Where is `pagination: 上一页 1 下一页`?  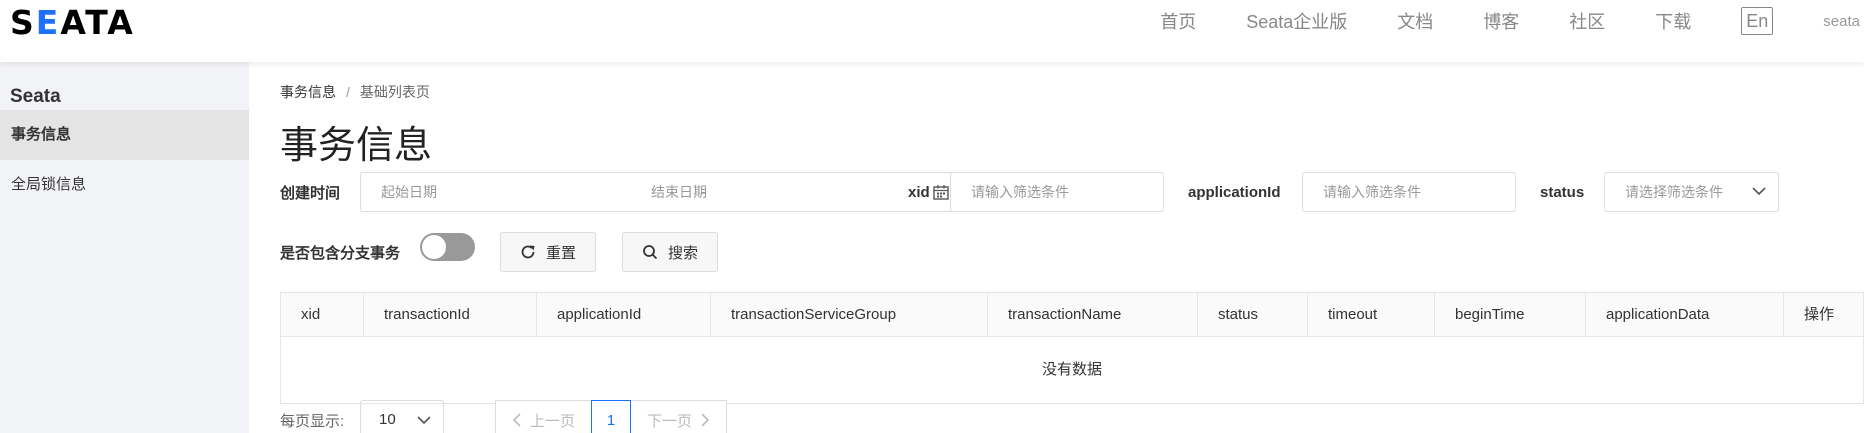
pagination: 上一页 1 下一页 is located at coordinates (611, 416).